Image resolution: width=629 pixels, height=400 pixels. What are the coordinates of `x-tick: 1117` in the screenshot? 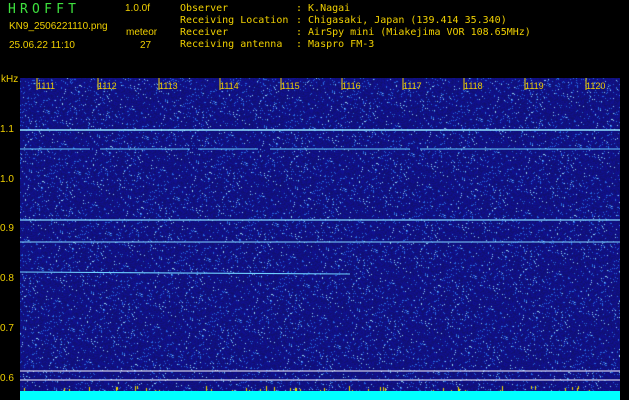 It's located at (412, 86).